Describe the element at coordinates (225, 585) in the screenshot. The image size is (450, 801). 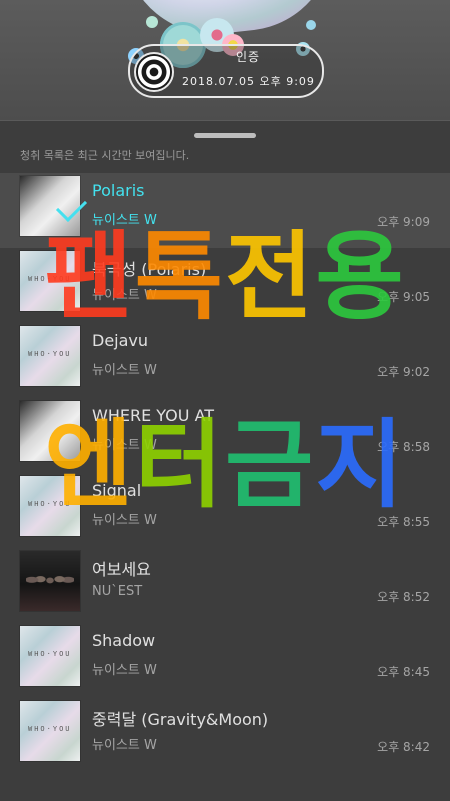
I see `song-row: 여보세요 NU`EST 오후 8:52` at that location.